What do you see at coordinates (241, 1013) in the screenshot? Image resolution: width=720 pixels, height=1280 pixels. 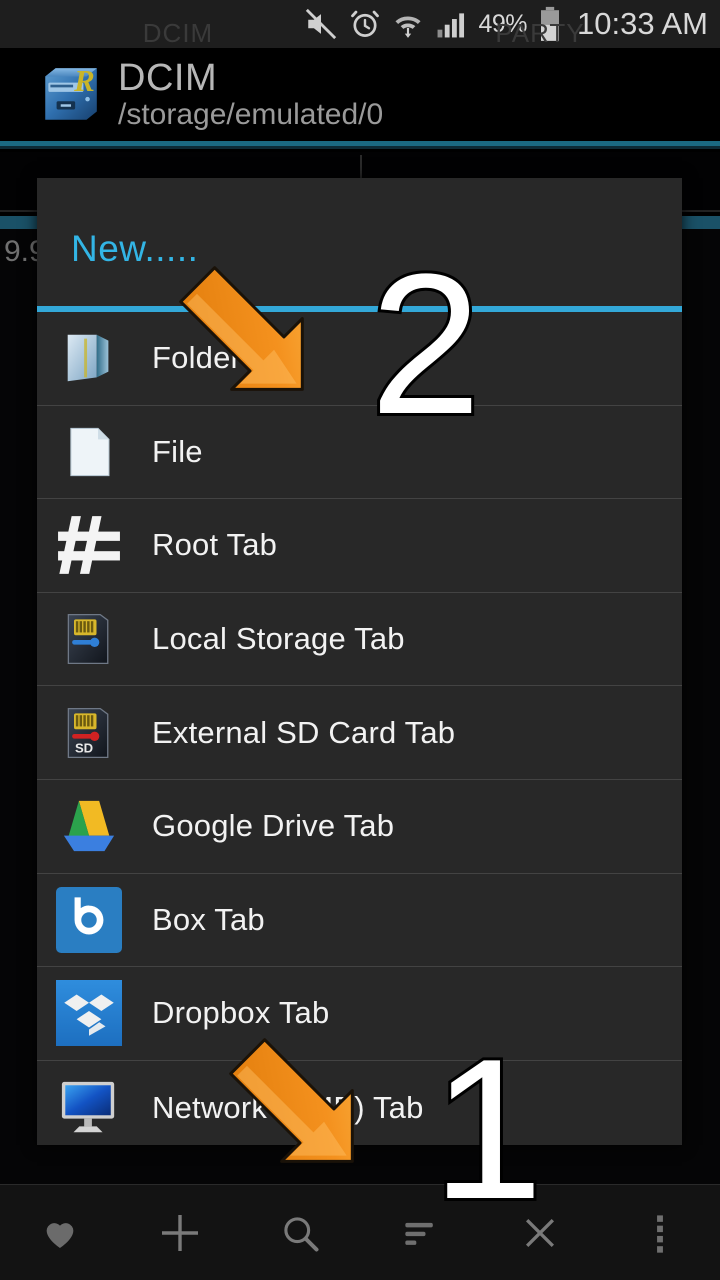 I see `dialog-item-label: Dropbox Tab` at bounding box center [241, 1013].